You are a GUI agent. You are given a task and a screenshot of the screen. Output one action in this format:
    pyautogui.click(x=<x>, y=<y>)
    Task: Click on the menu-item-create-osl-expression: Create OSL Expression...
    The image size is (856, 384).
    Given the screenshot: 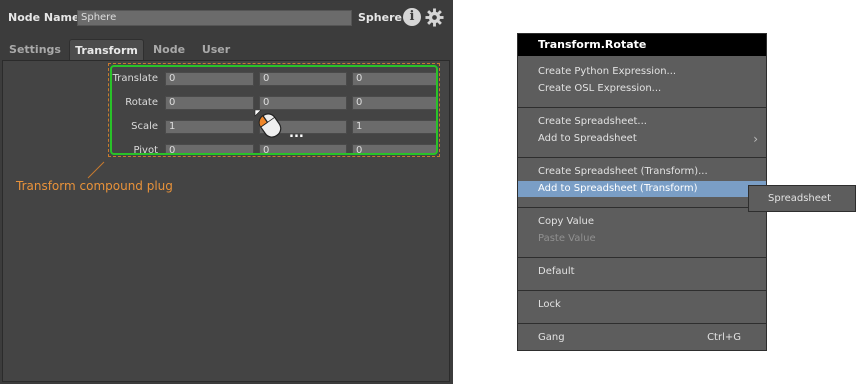 What is the action you would take?
    pyautogui.click(x=642, y=89)
    